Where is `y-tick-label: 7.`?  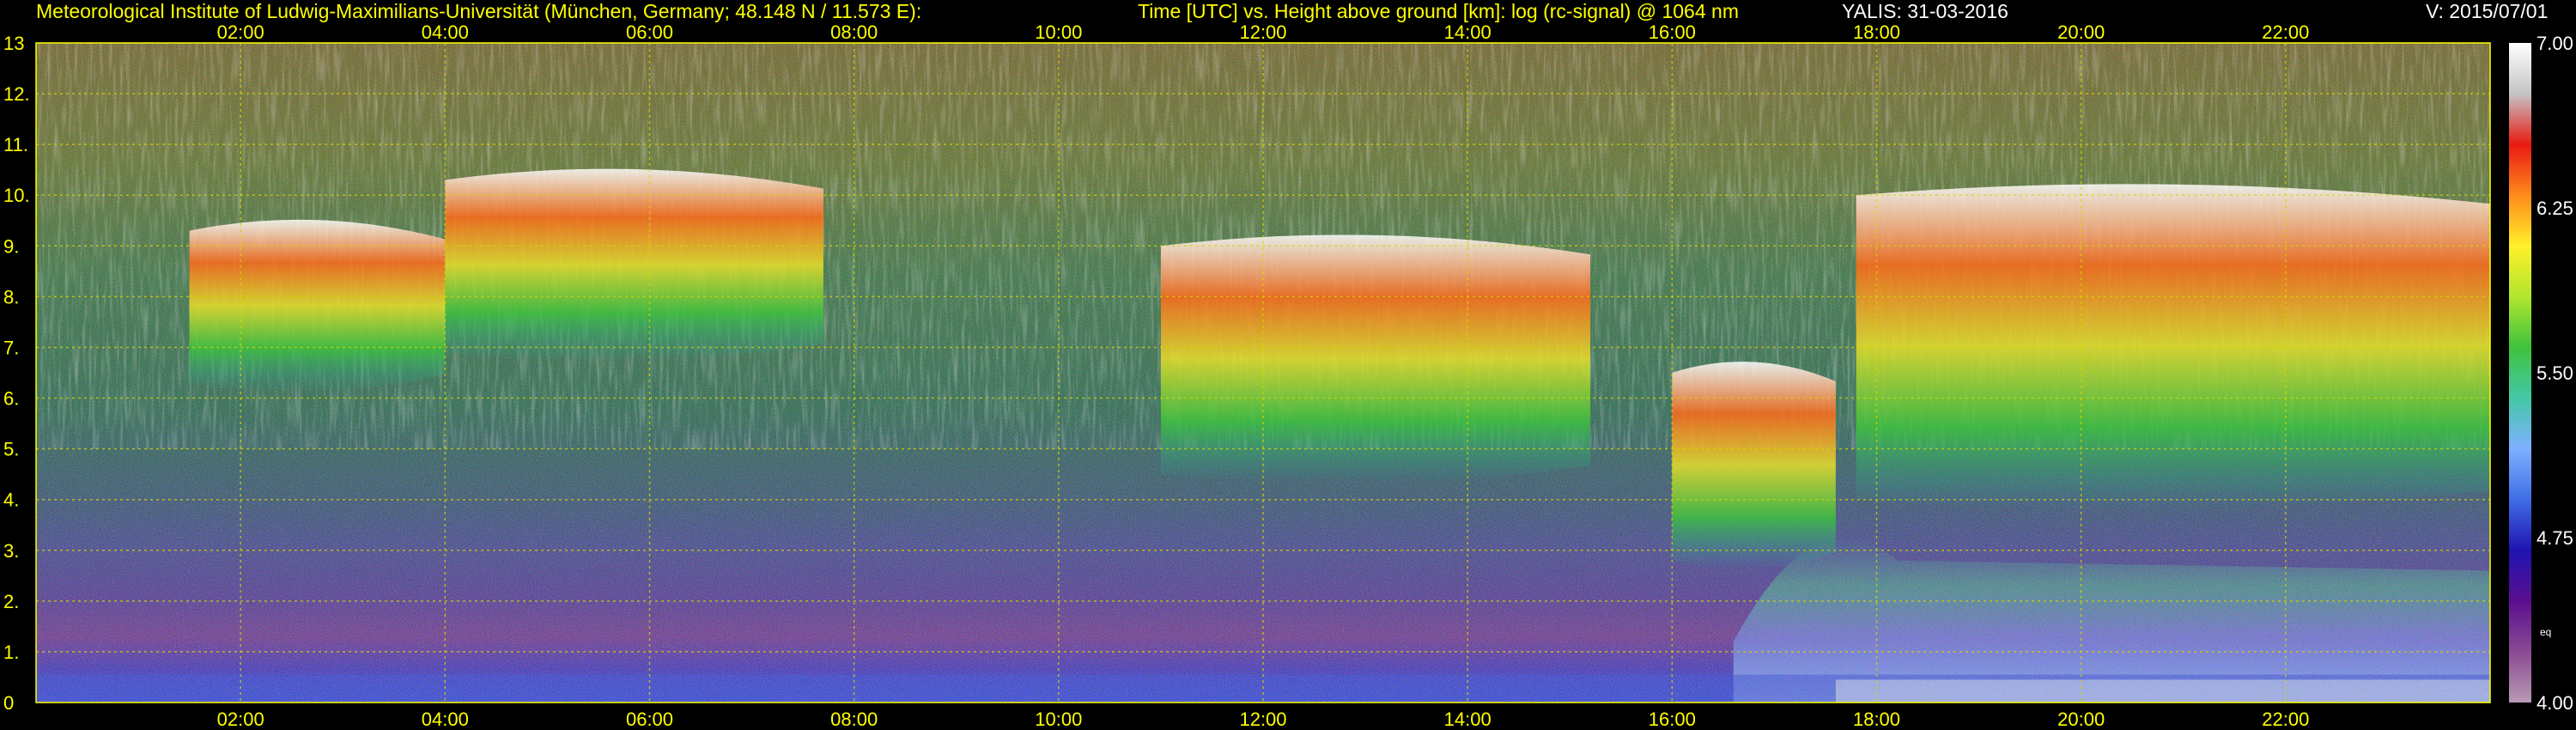
y-tick-label: 7. is located at coordinates (11, 347).